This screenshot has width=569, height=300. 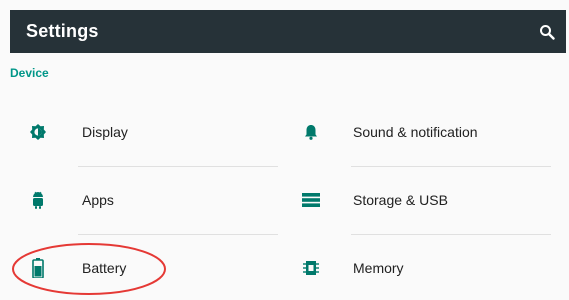 I want to click on settings-item-memory: Memory, so click(x=426, y=267).